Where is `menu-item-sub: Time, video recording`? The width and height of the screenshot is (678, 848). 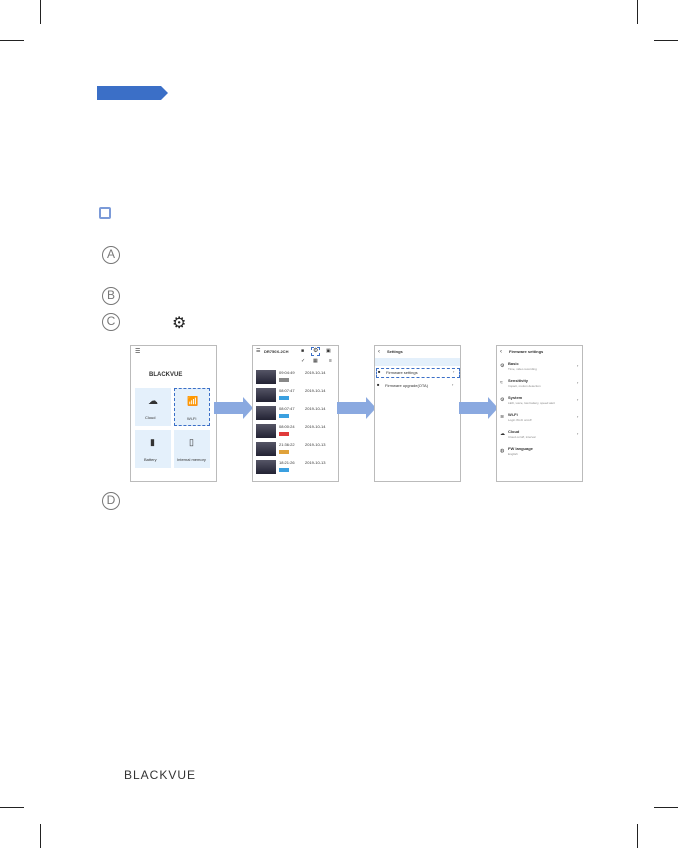
menu-item-sub: Time, video recording is located at coordinates (522, 369).